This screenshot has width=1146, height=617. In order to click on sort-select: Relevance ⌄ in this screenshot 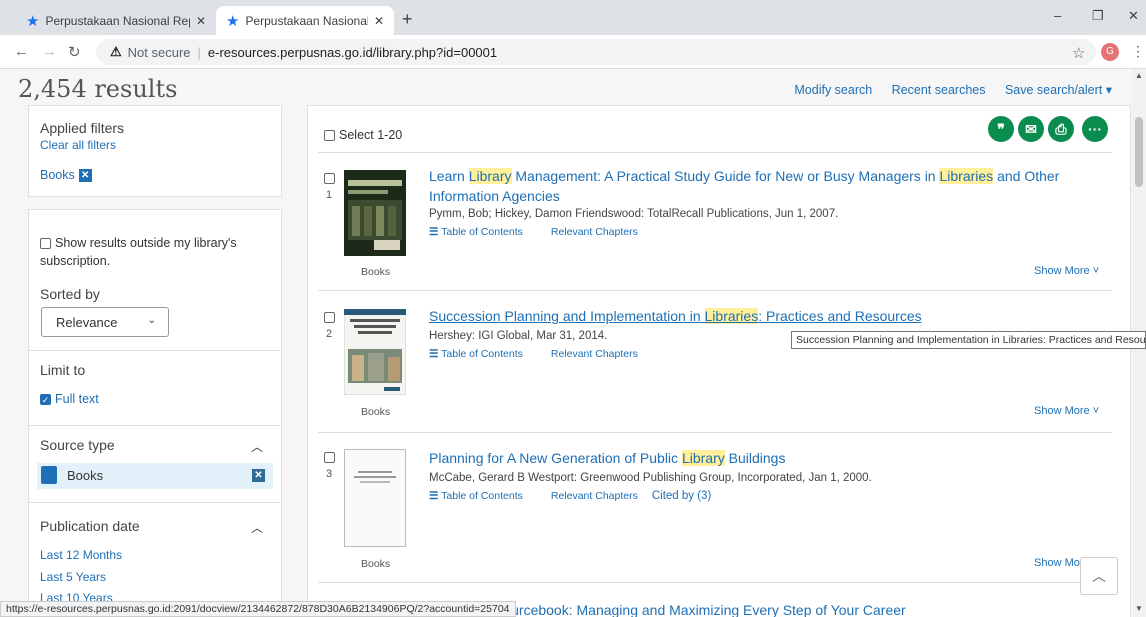, I will do `click(105, 322)`.